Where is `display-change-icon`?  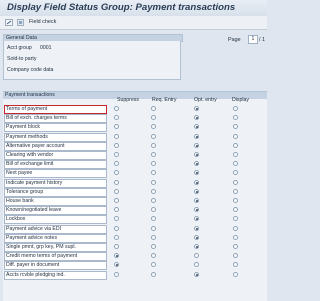 display-change-icon is located at coordinates (9, 22).